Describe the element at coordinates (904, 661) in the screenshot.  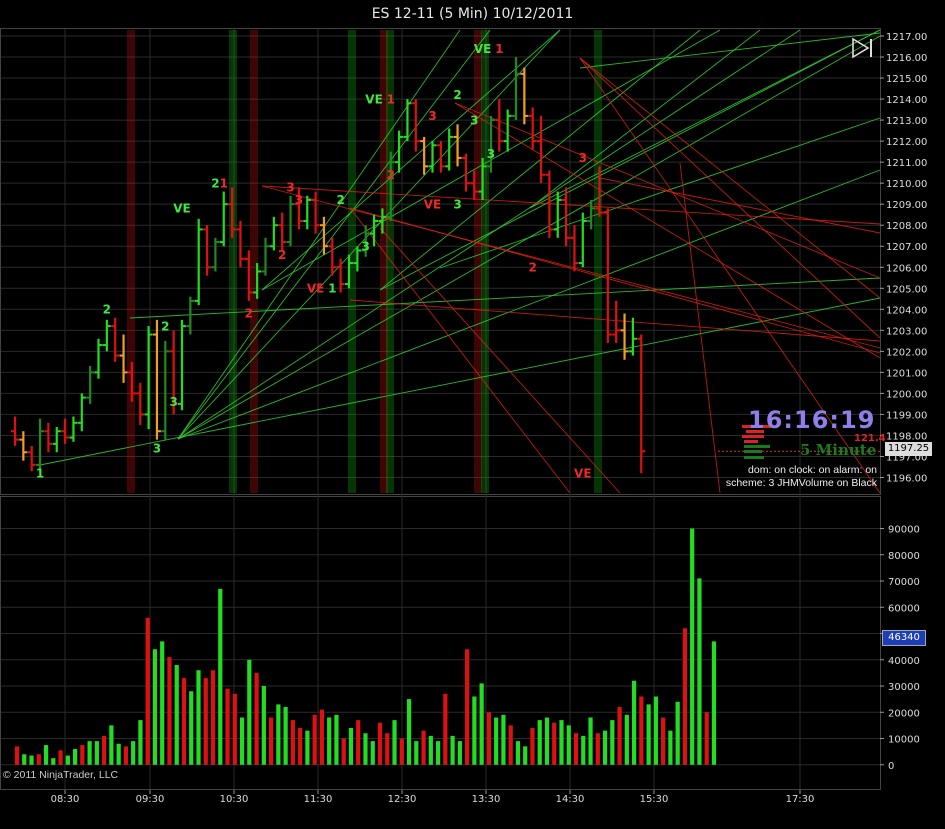
I see `volume-tick-label: 40000` at that location.